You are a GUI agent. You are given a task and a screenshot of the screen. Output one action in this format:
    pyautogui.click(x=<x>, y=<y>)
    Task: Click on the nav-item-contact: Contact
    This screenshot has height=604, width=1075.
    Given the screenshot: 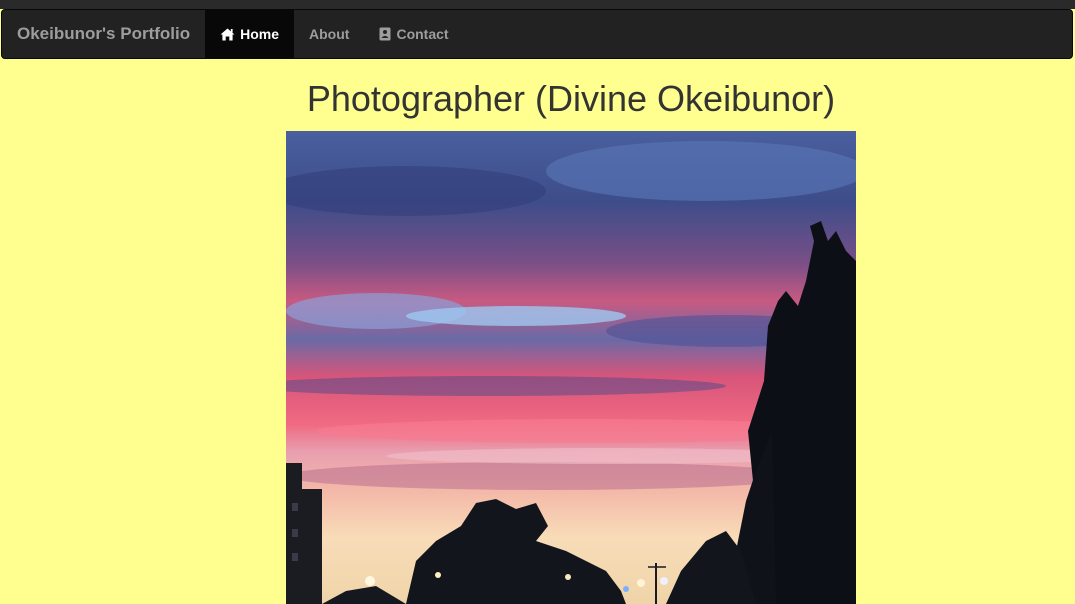 What is the action you would take?
    pyautogui.click(x=413, y=34)
    